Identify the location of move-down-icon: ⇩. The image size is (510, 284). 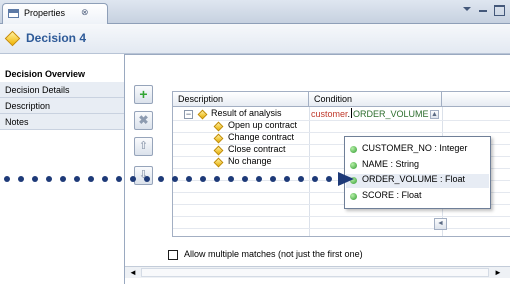
(143, 175).